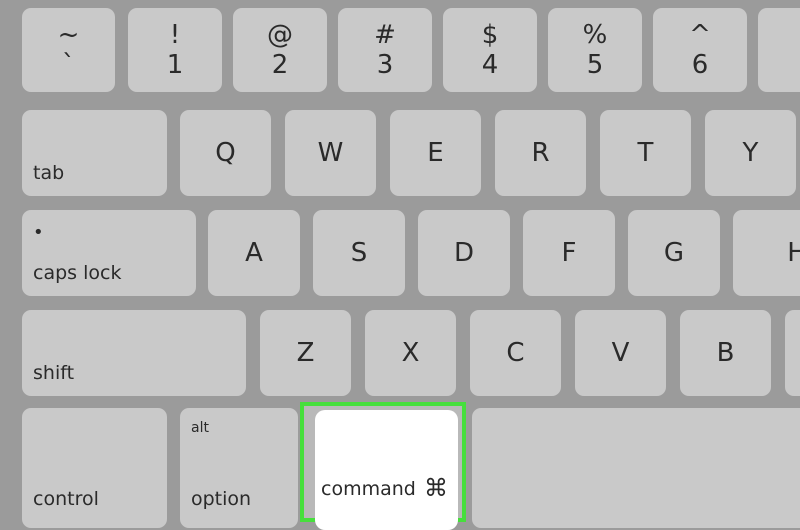 The width and height of the screenshot is (800, 530). Describe the element at coordinates (435, 153) in the screenshot. I see `key-e: E` at that location.